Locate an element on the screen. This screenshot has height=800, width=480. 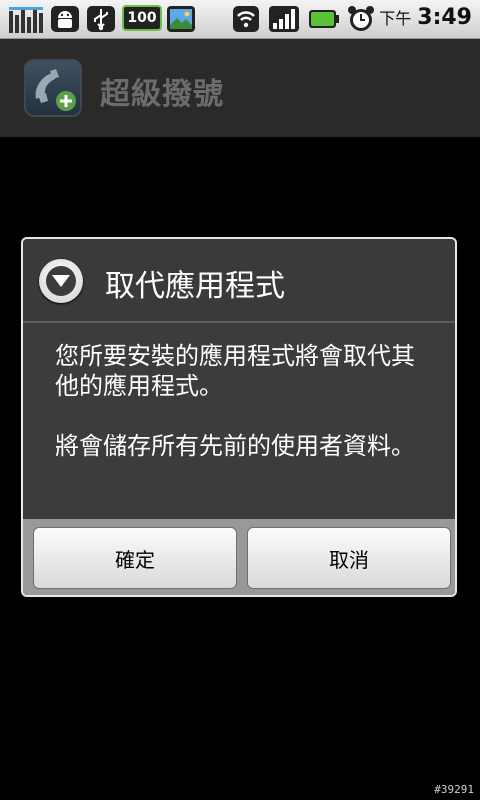
battery-100-icon: 100 is located at coordinates (142, 18).